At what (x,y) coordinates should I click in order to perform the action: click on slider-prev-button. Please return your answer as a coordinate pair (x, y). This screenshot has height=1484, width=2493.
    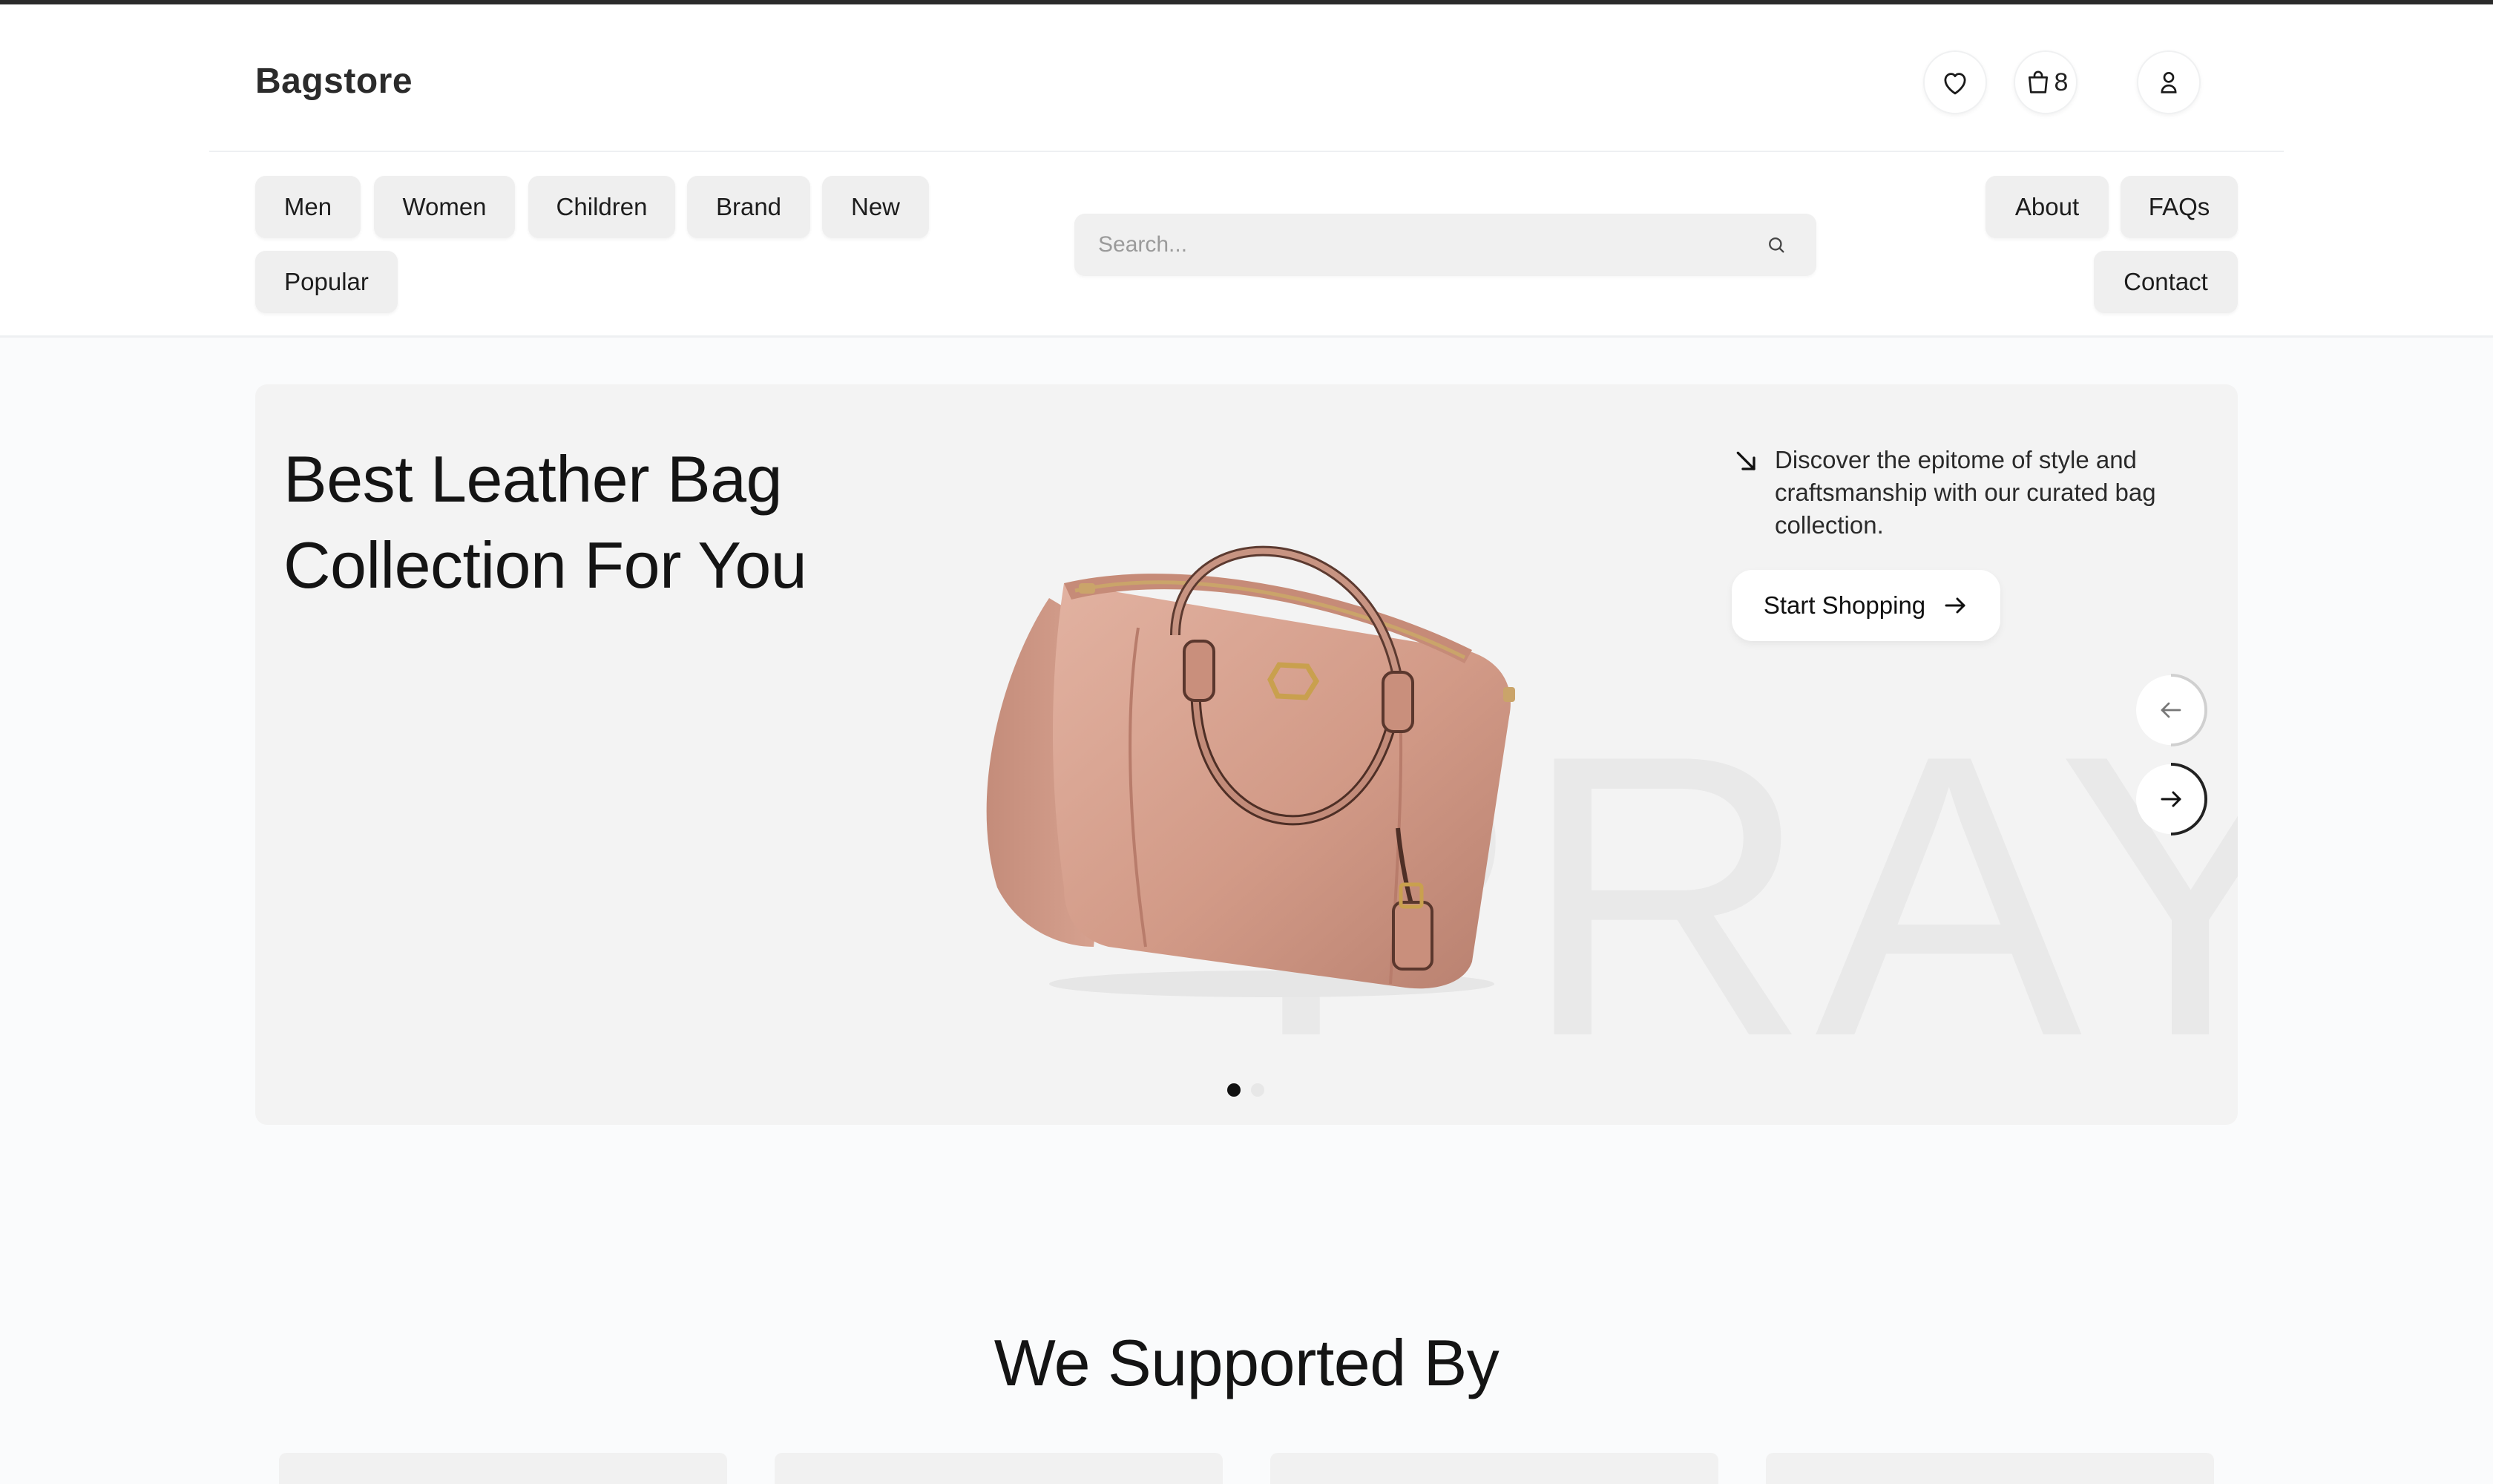
    Looking at the image, I should click on (2171, 710).